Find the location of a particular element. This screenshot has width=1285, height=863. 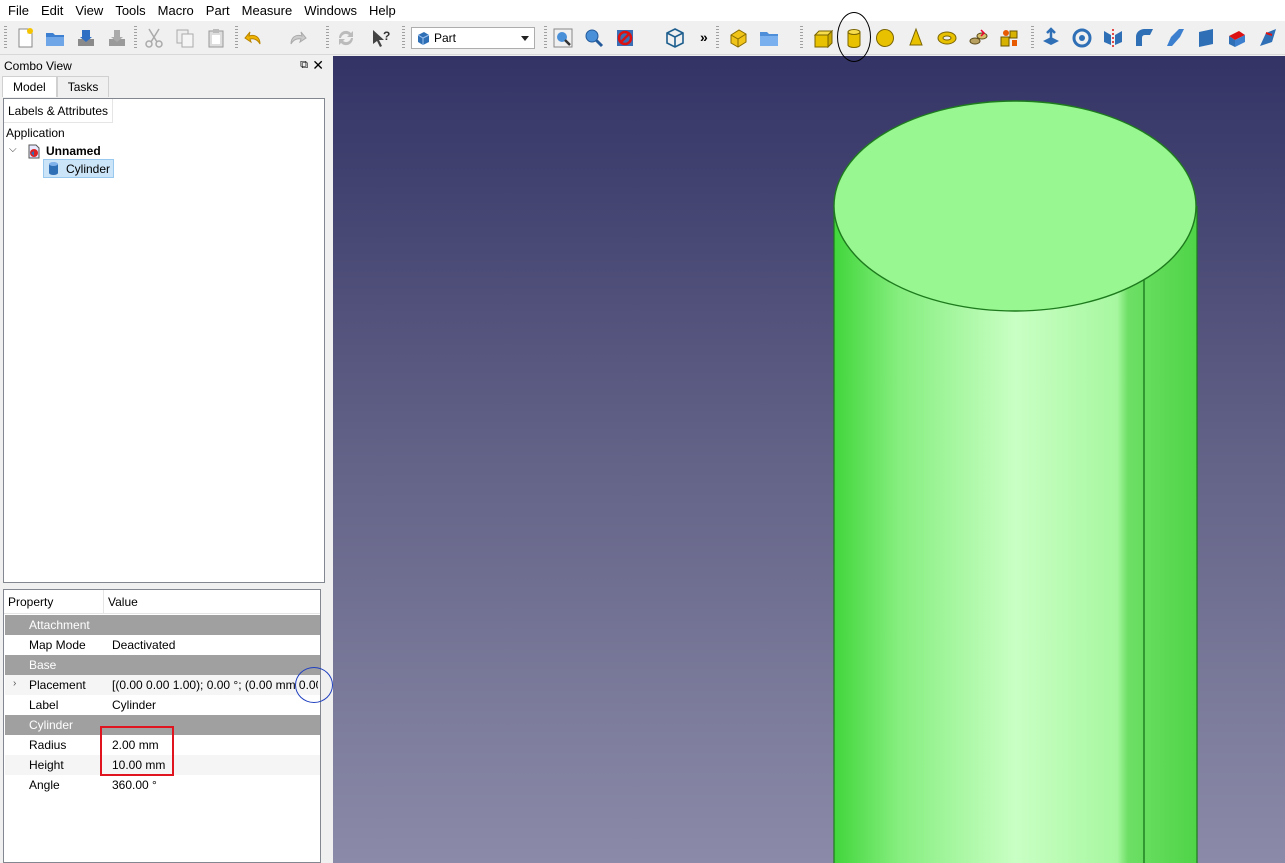

redo-icon is located at coordinates (297, 38).